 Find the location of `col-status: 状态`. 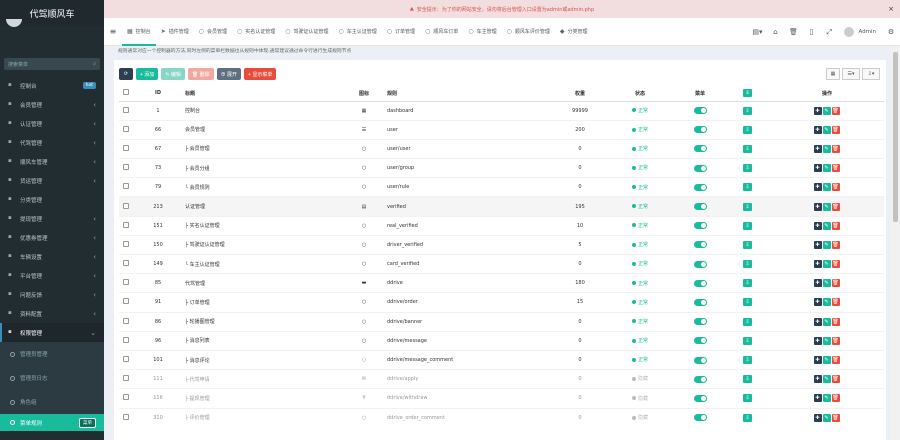

col-status: 状态 is located at coordinates (640, 94).